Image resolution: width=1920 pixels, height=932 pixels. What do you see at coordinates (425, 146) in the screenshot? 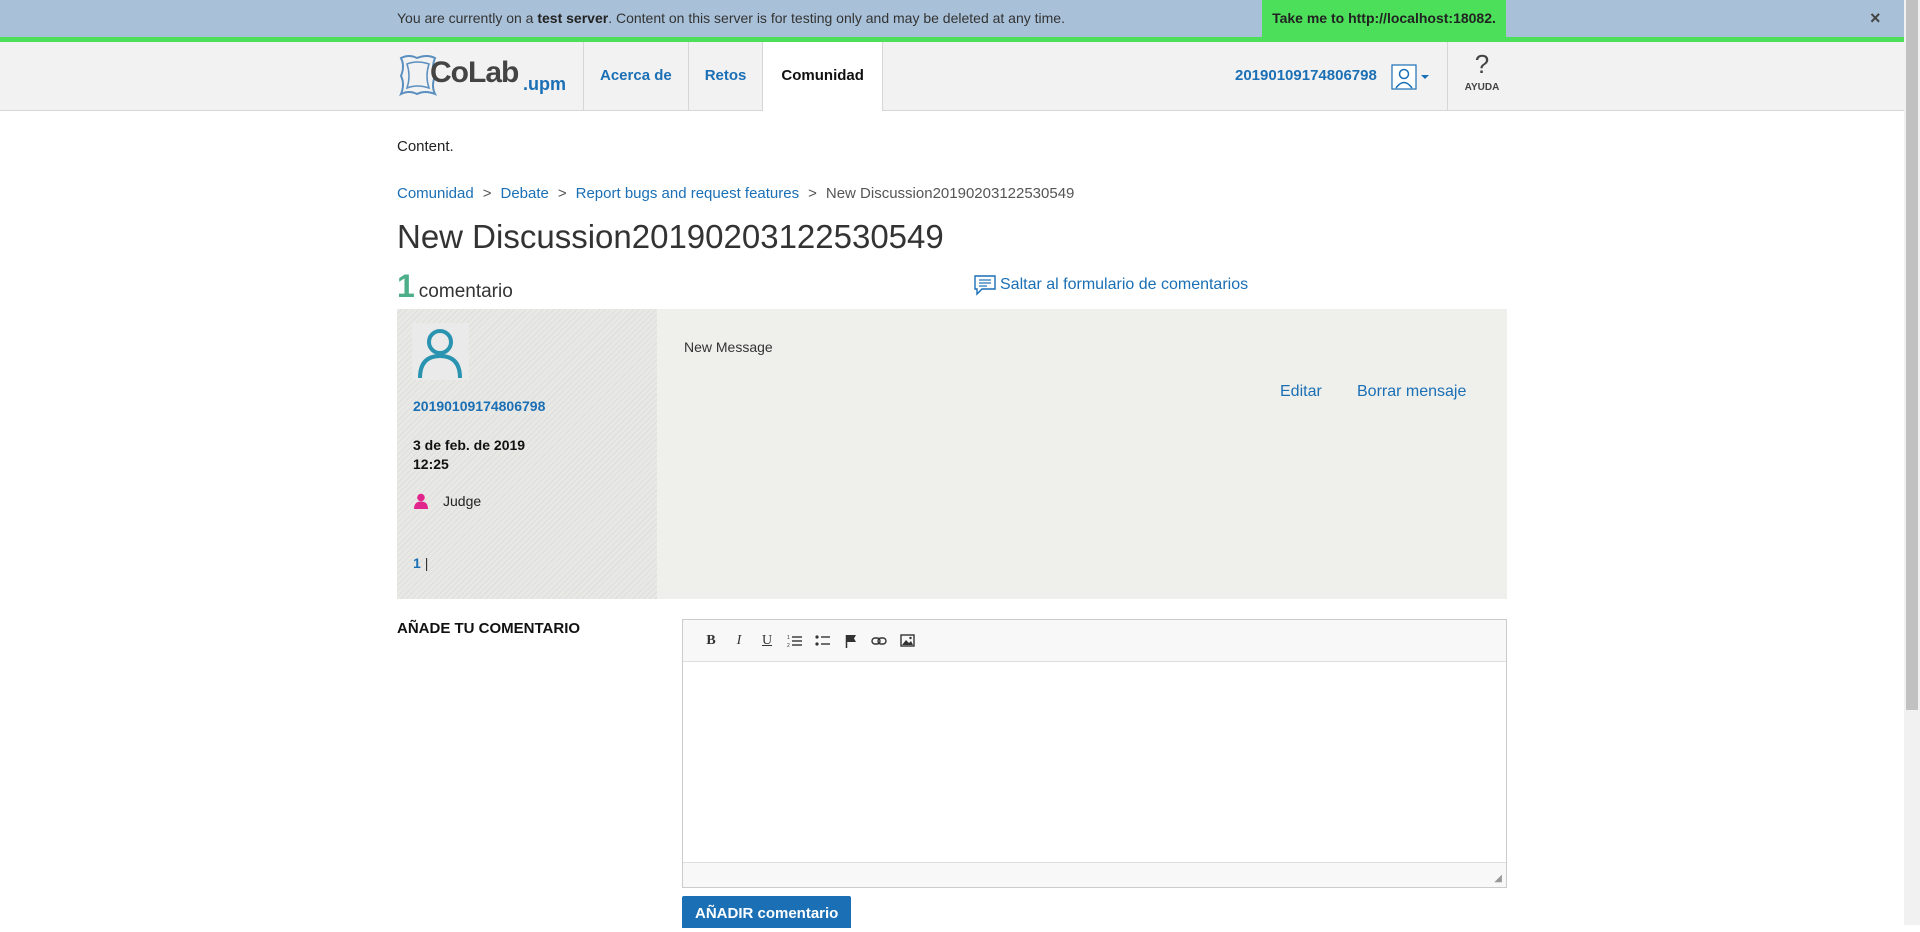
I see `content-label: Content.` at bounding box center [425, 146].